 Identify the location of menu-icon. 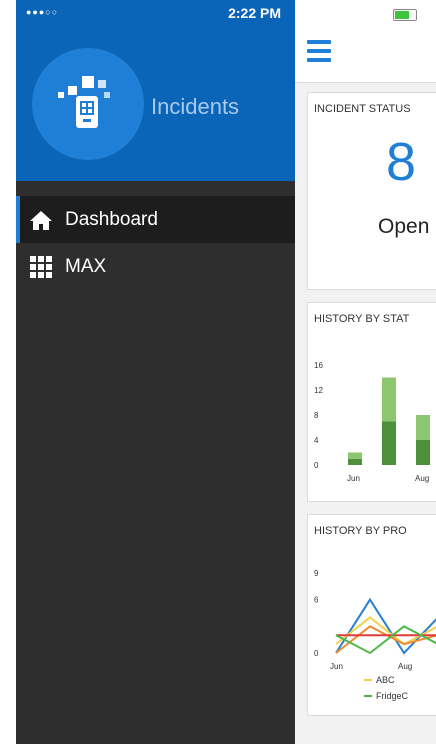
(319, 51).